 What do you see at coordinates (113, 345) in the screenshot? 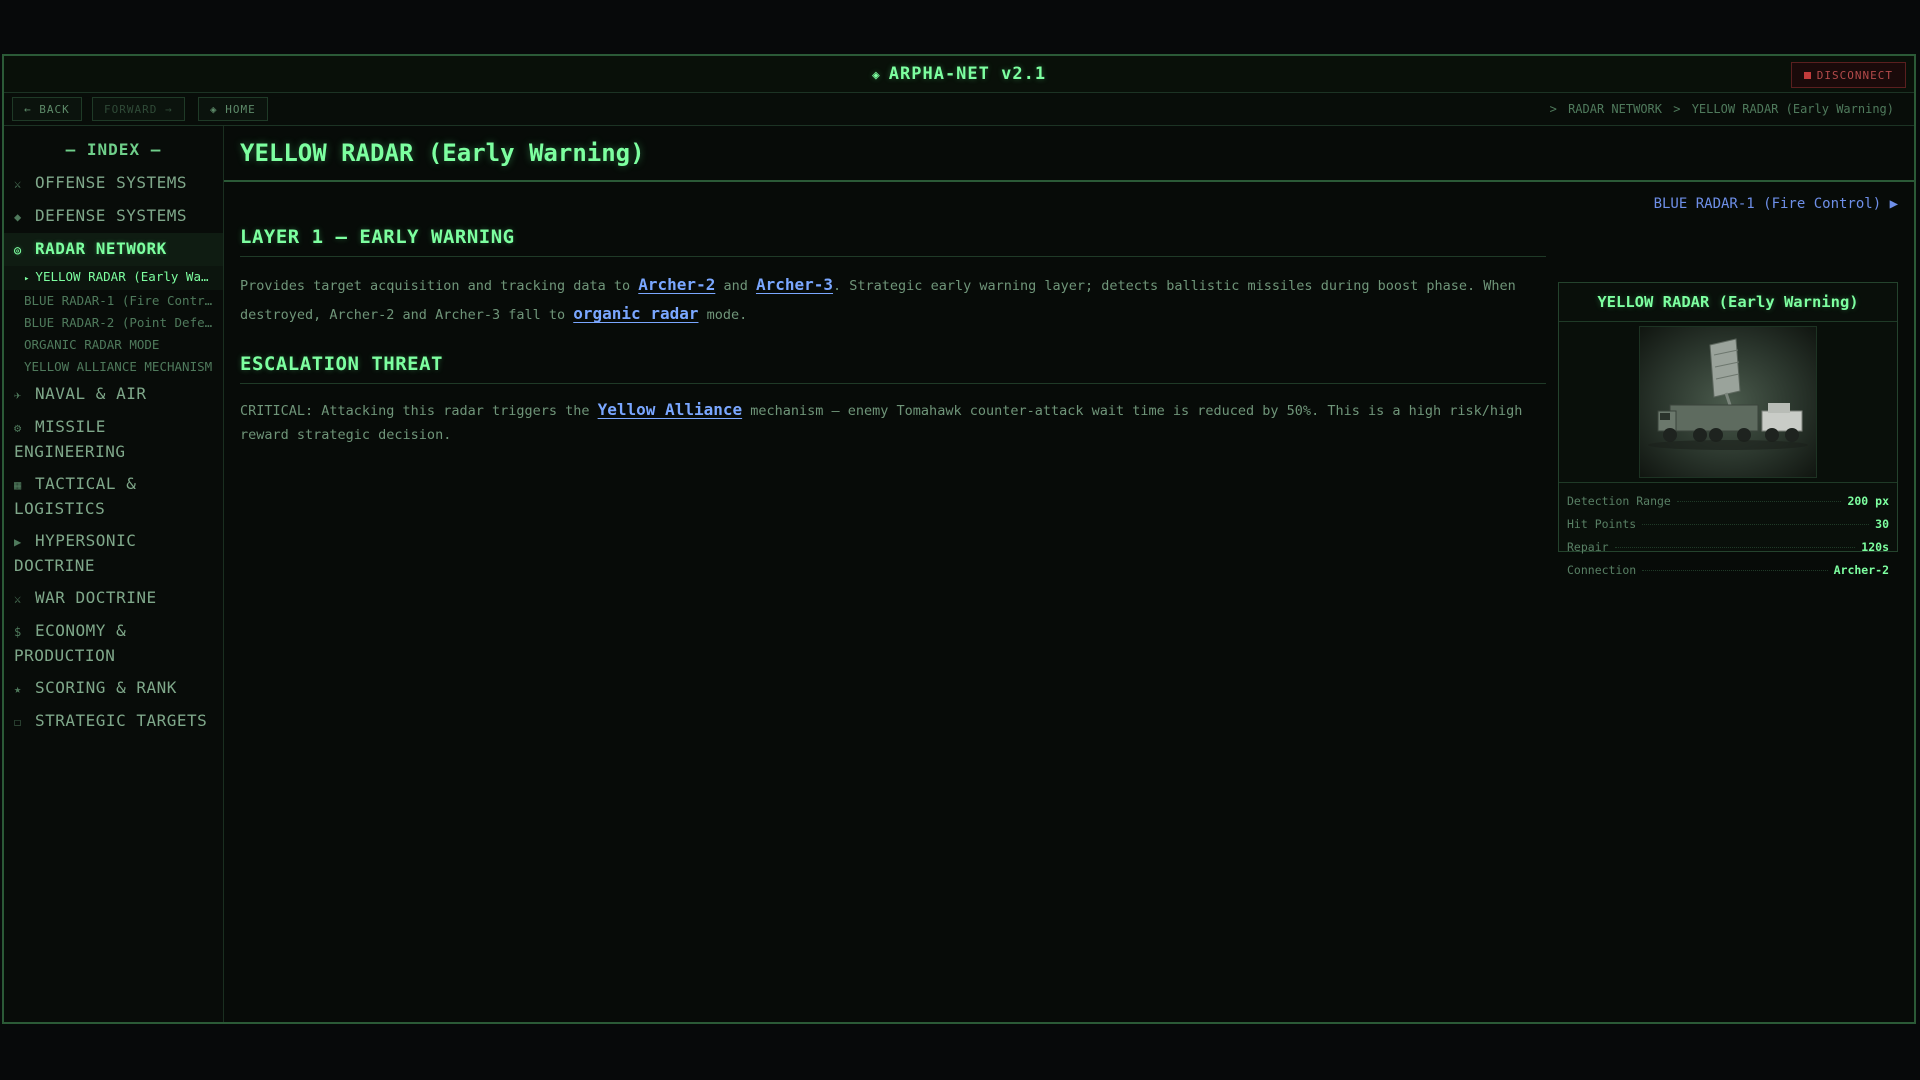
I see `sidebar-subitem-organic-radar-mode: ORGANIC RADAR MODE` at bounding box center [113, 345].